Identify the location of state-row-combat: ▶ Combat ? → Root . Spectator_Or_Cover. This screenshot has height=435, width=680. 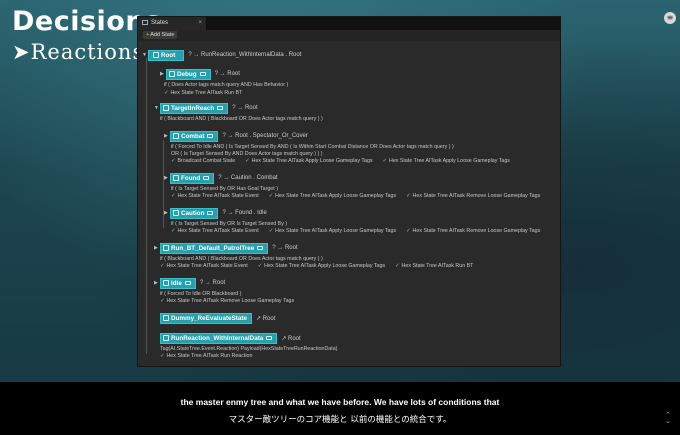
(236, 136).